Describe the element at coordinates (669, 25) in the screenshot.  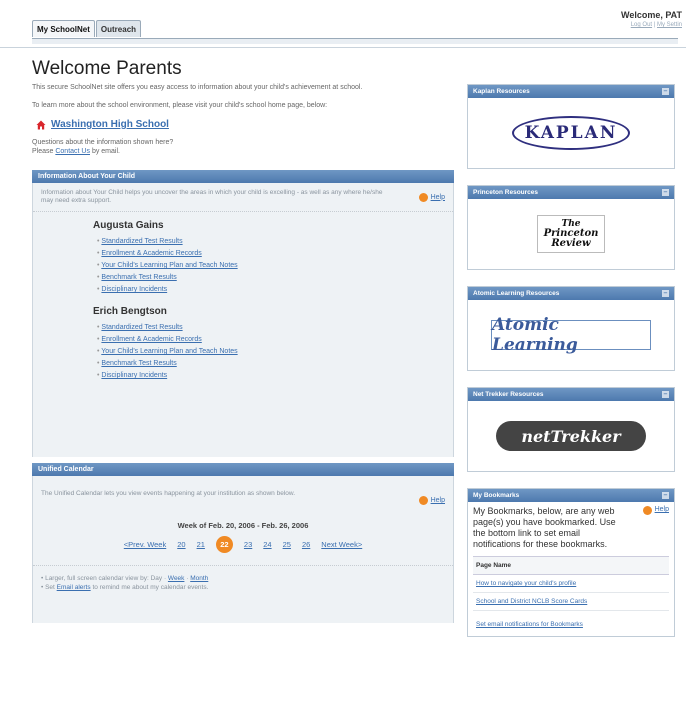
I see `settings-link: My Settin` at that location.